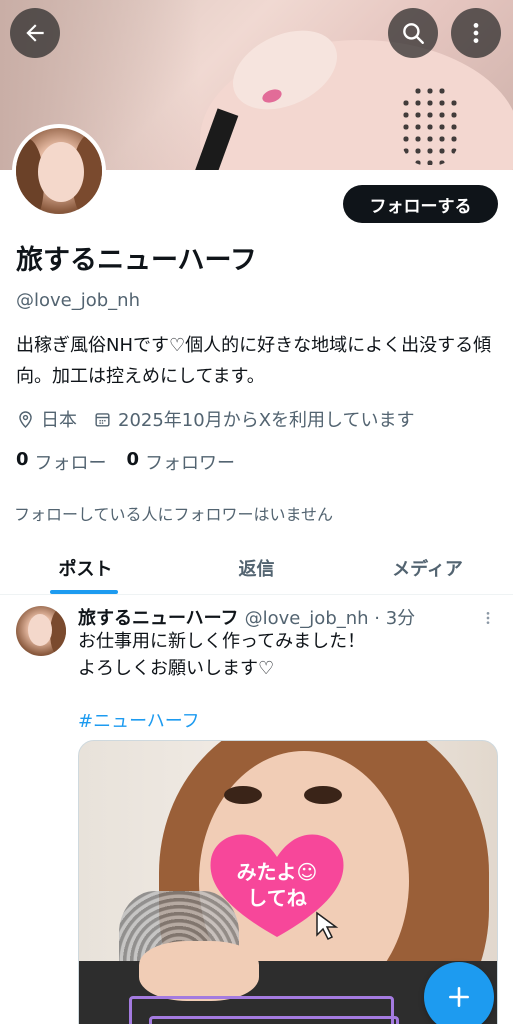 The width and height of the screenshot is (513, 1024). What do you see at coordinates (22, 459) in the screenshot?
I see `following-count: 0` at bounding box center [22, 459].